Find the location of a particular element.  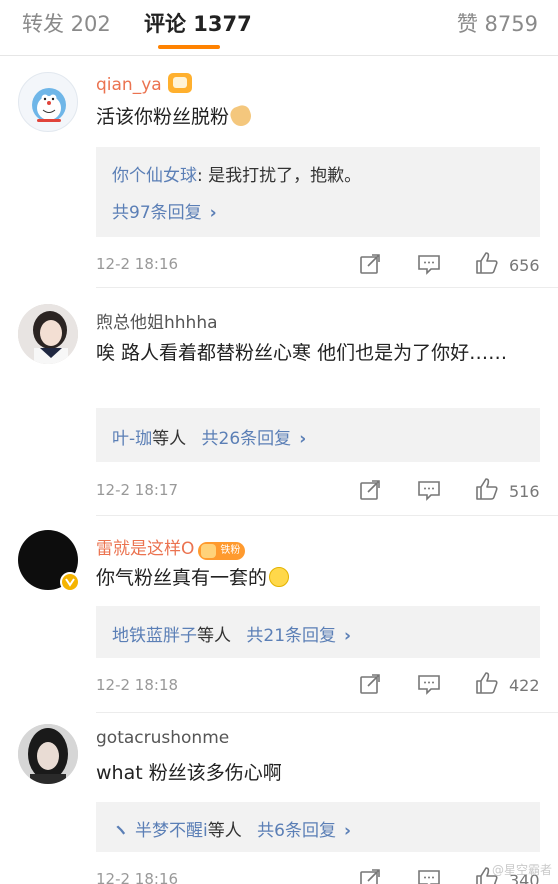

view-replies-link: 地铁蓝胖子等人 共21条回复 › is located at coordinates (231, 633).